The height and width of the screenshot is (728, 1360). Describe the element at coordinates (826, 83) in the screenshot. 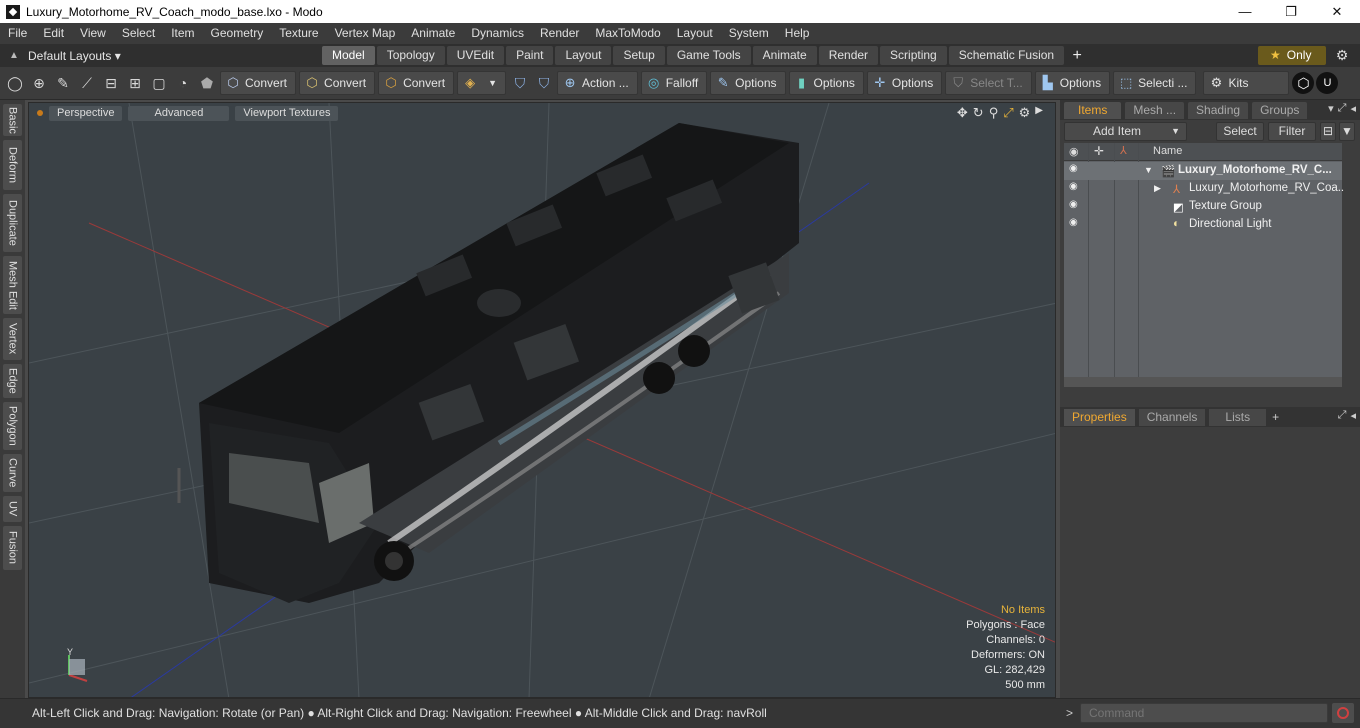

I see `options-button-2: ▮ Options` at that location.